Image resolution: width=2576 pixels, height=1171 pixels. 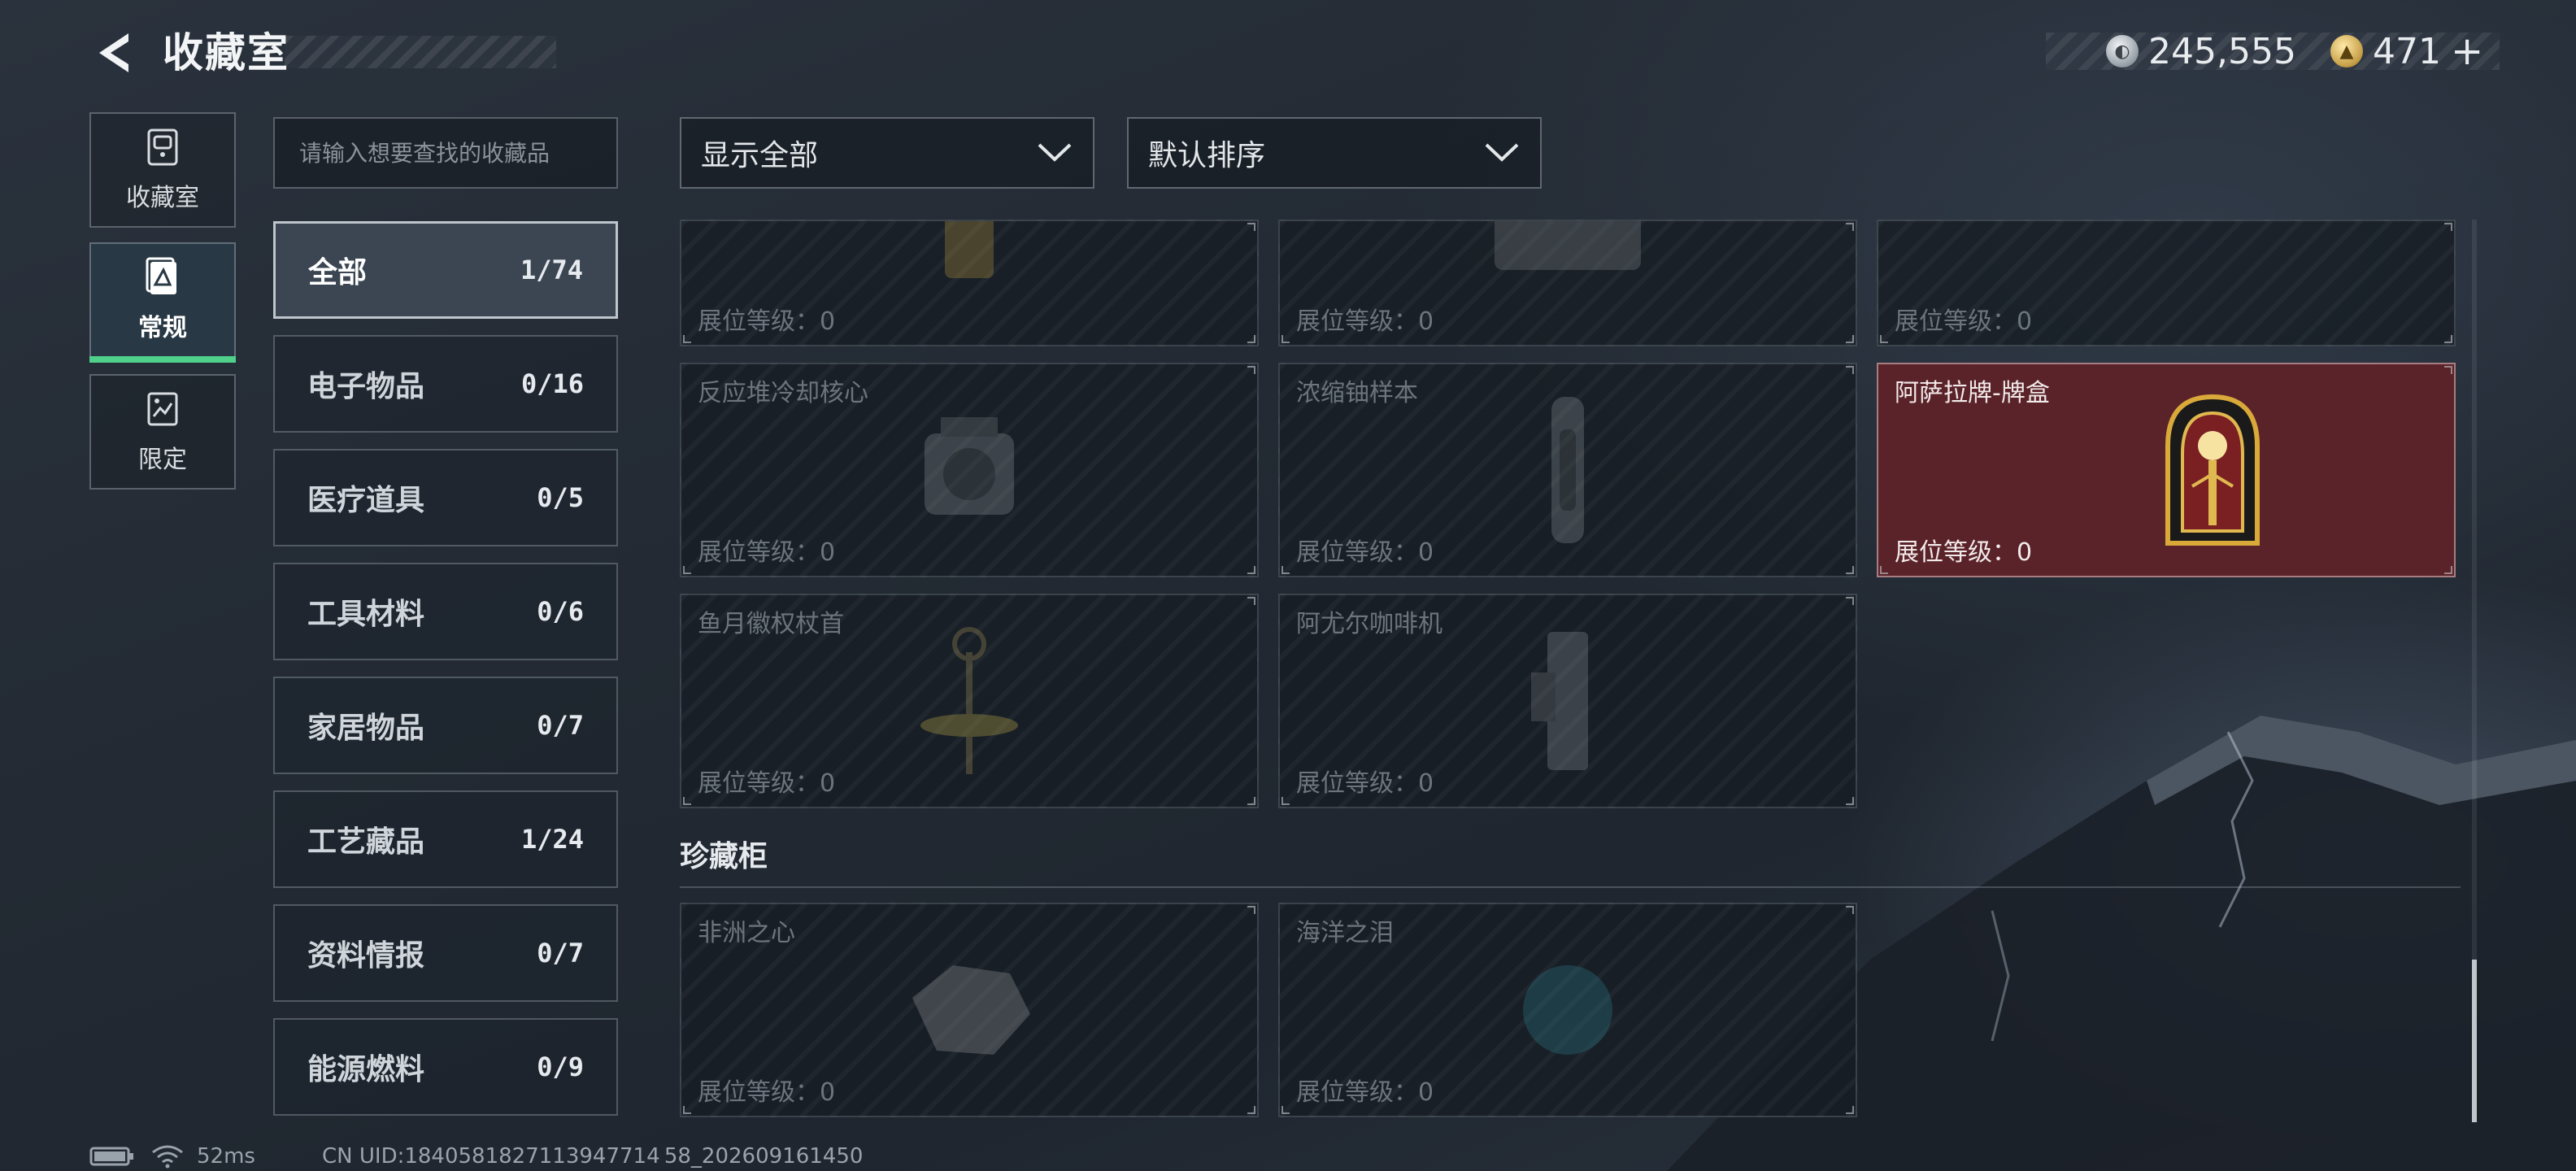 I want to click on item-name: 浓缩铀样本, so click(x=1357, y=393).